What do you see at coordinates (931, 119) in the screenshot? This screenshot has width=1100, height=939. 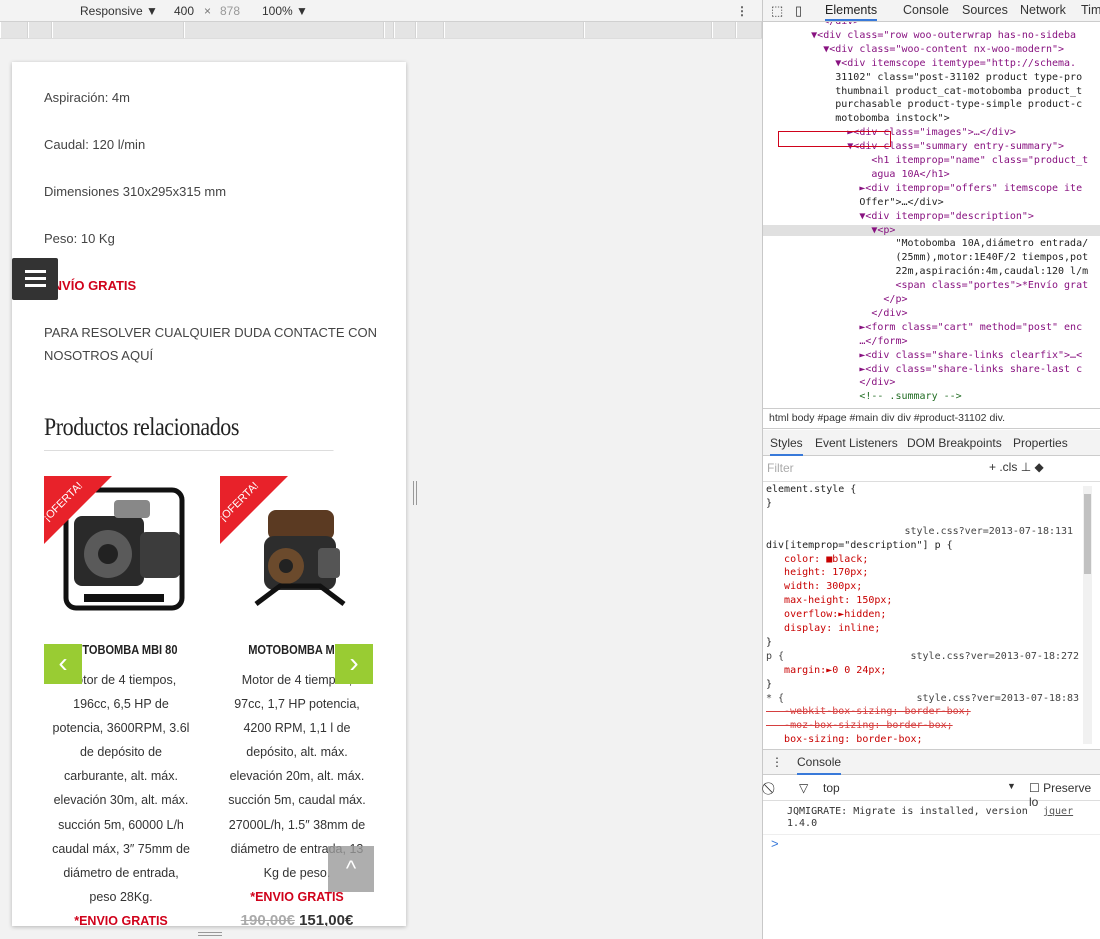 I see `dom-node-line: motobomba instock">` at bounding box center [931, 119].